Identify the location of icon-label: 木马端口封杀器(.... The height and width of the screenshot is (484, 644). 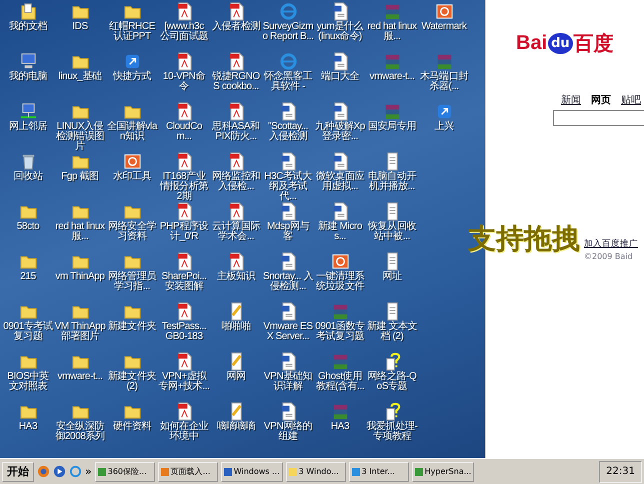
(443, 82).